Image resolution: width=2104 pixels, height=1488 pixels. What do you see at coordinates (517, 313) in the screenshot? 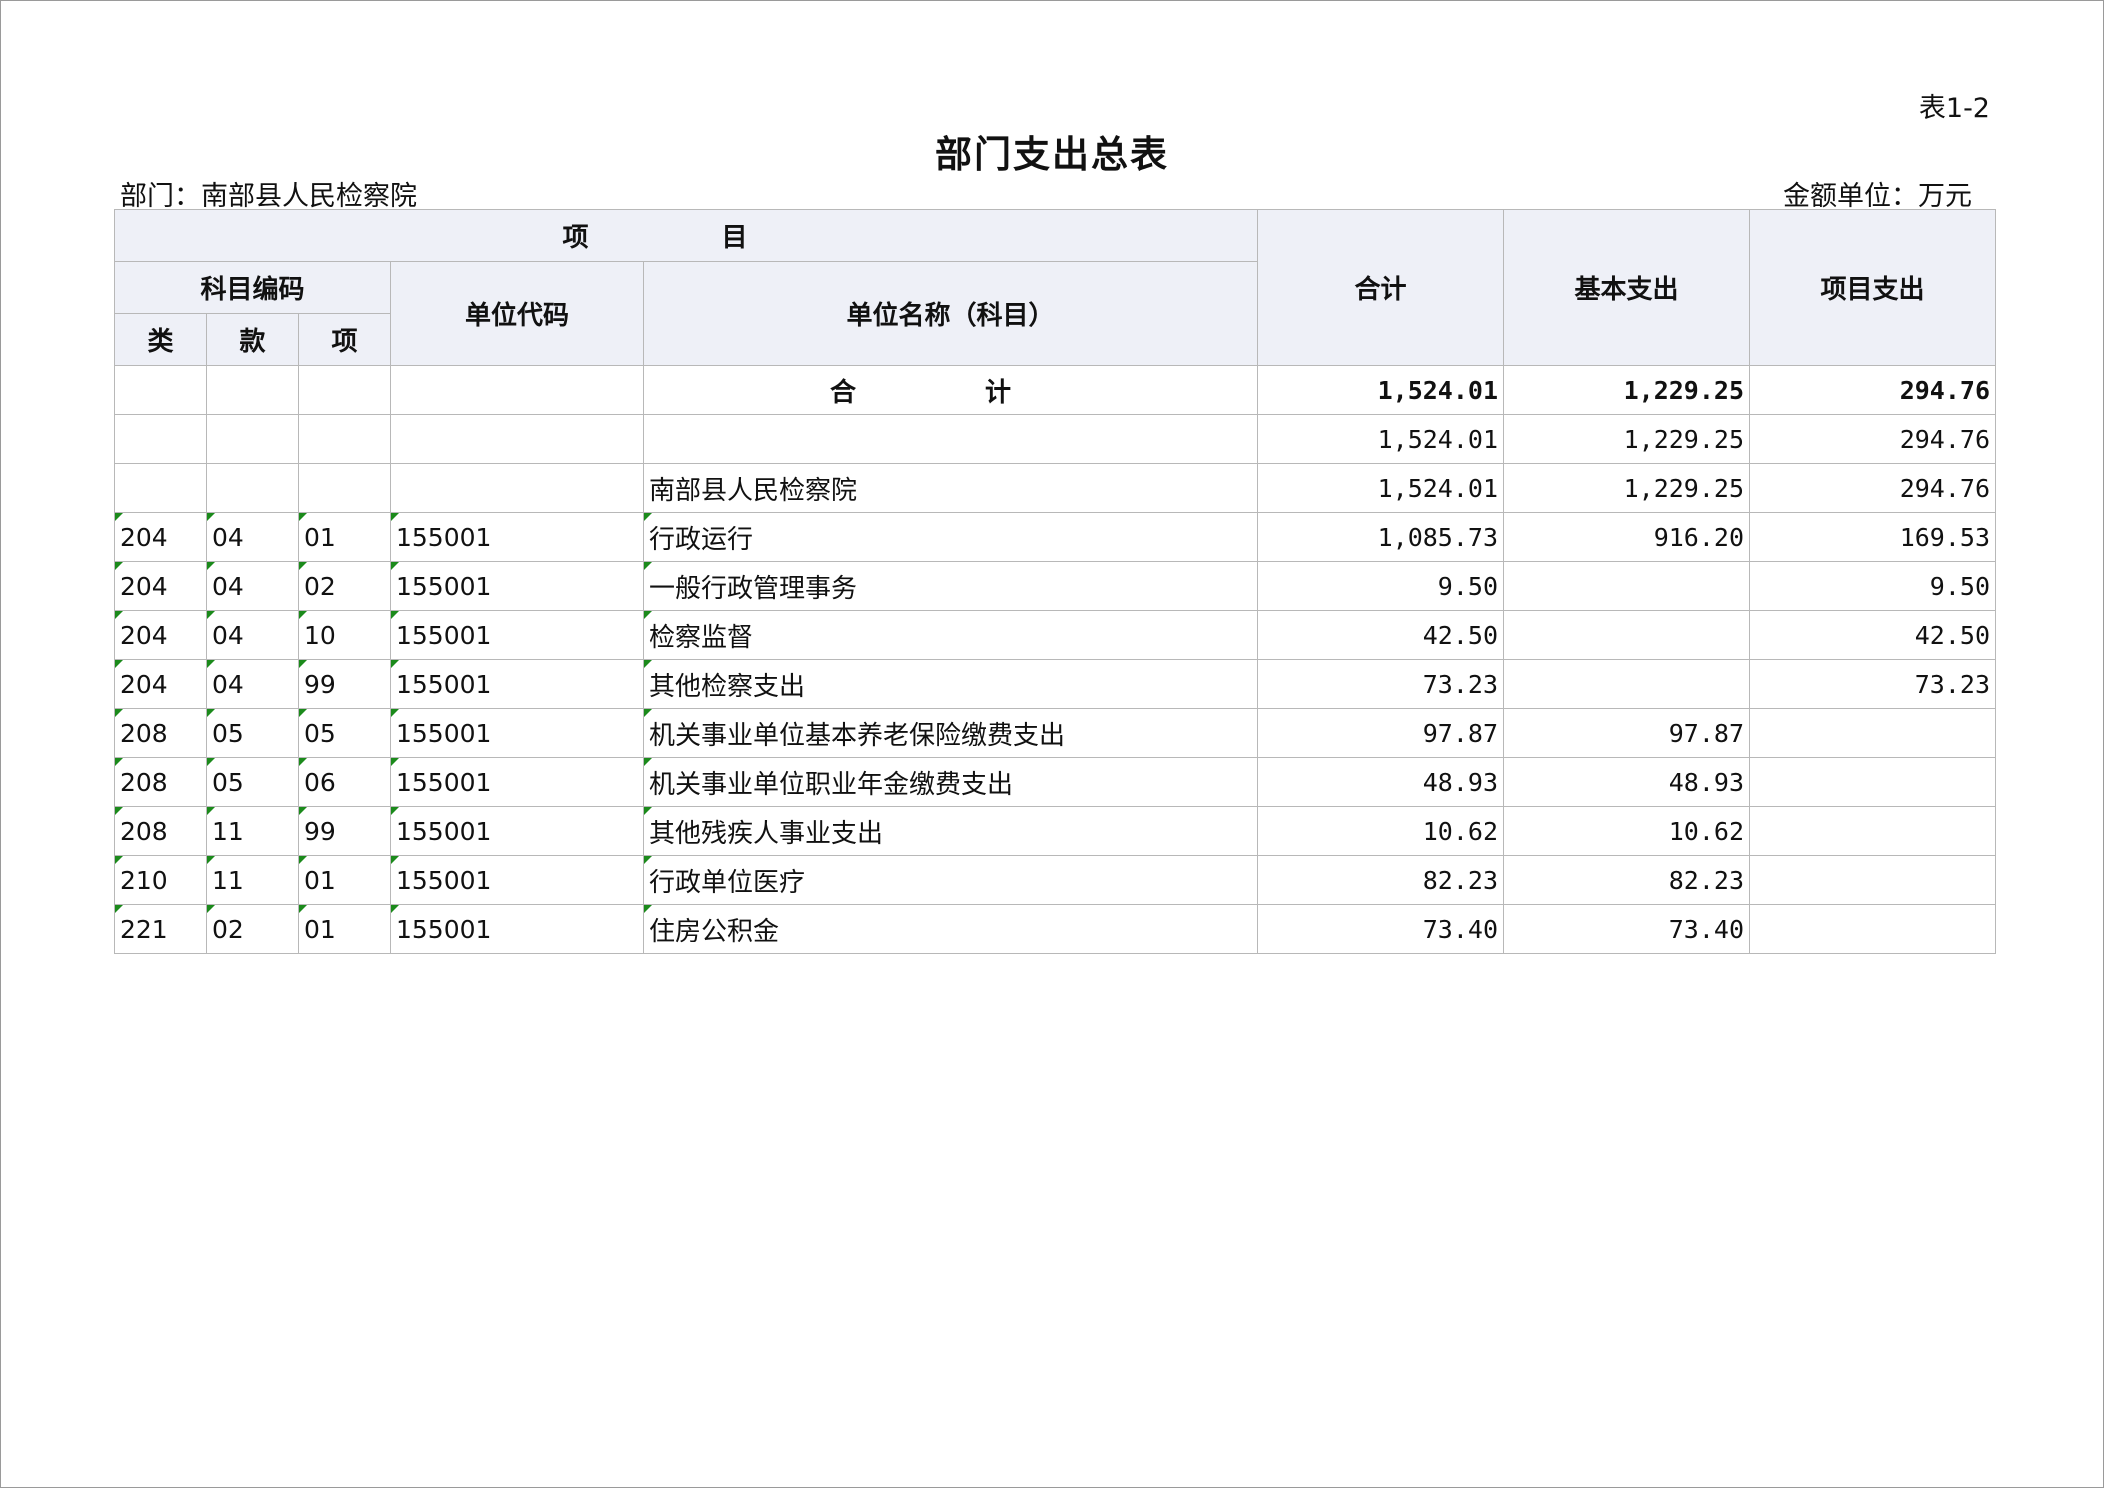
I see `header-unit-code: 单位代码` at bounding box center [517, 313].